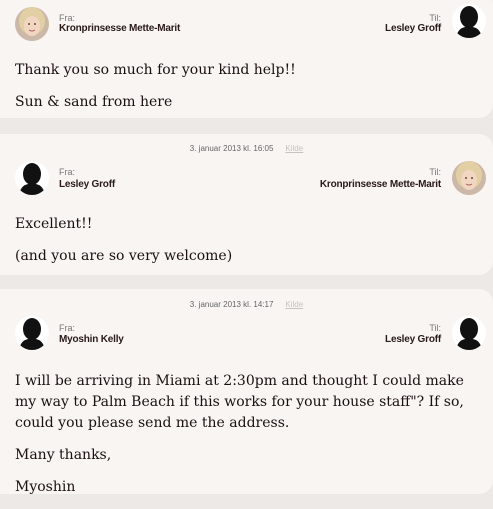 This screenshot has height=509, width=493. I want to click on sender-name: Myoshin Kelly, so click(91, 339).